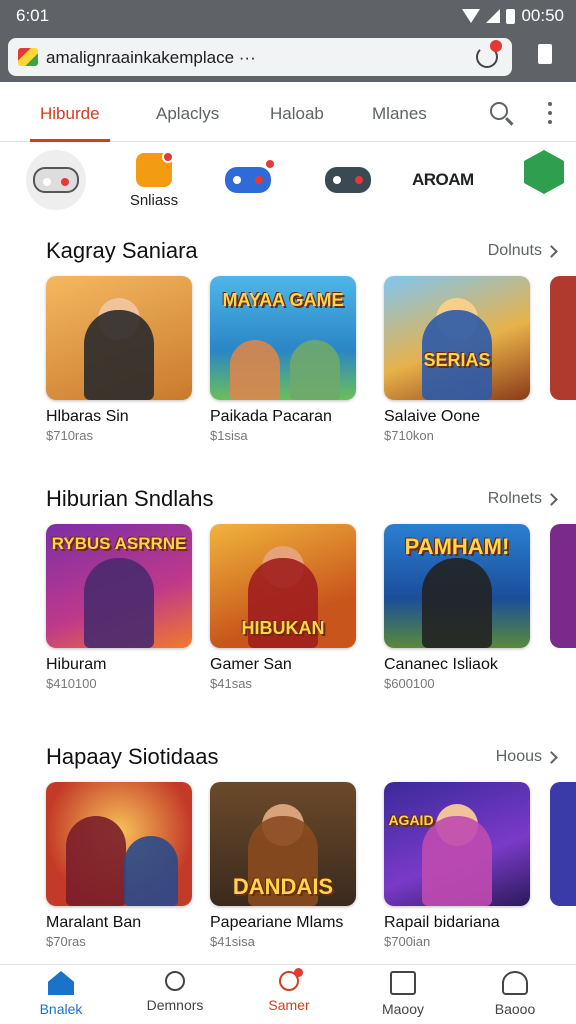  I want to click on nav-label: Samer, so click(289, 1005).